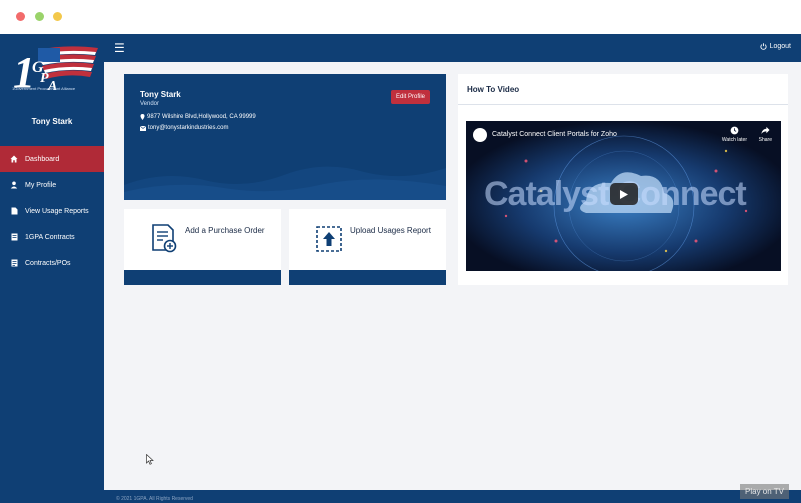 This screenshot has width=801, height=503. Describe the element at coordinates (14, 237) in the screenshot. I see `contract-icon` at that location.